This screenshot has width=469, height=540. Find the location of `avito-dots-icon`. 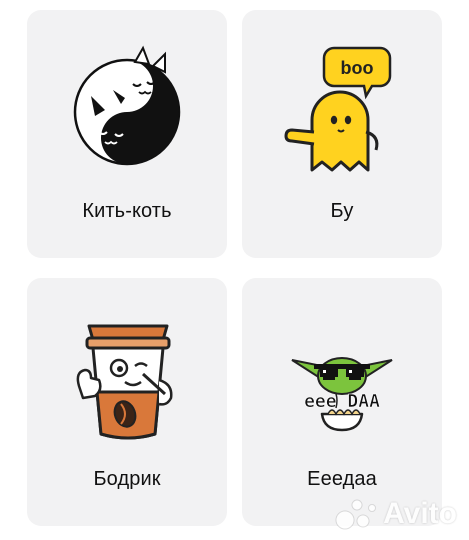

avito-dots-icon is located at coordinates (356, 514).